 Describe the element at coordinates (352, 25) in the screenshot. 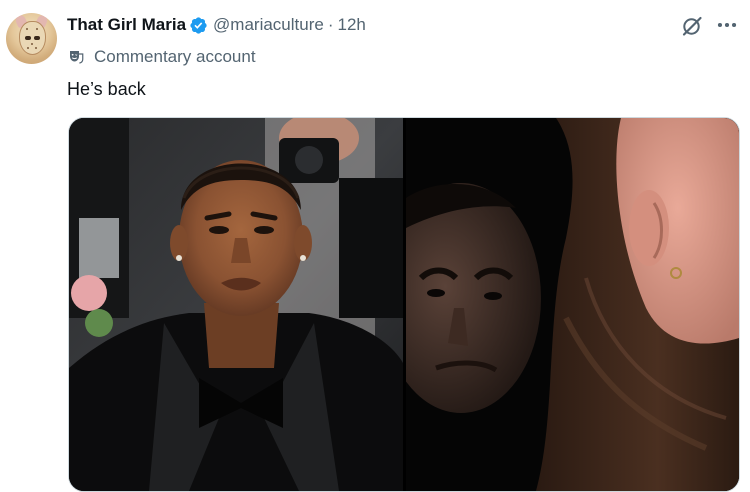

I see `timestamp: 12h` at that location.